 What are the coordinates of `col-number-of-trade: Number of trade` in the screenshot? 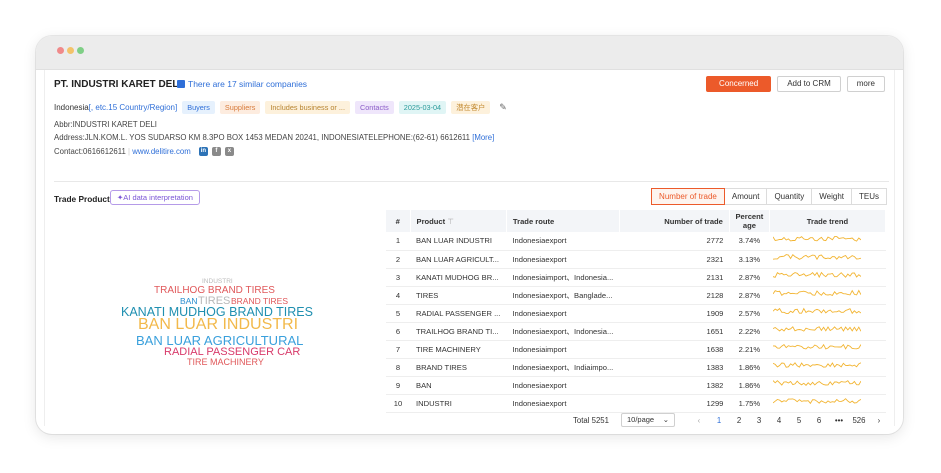 It's located at (674, 221).